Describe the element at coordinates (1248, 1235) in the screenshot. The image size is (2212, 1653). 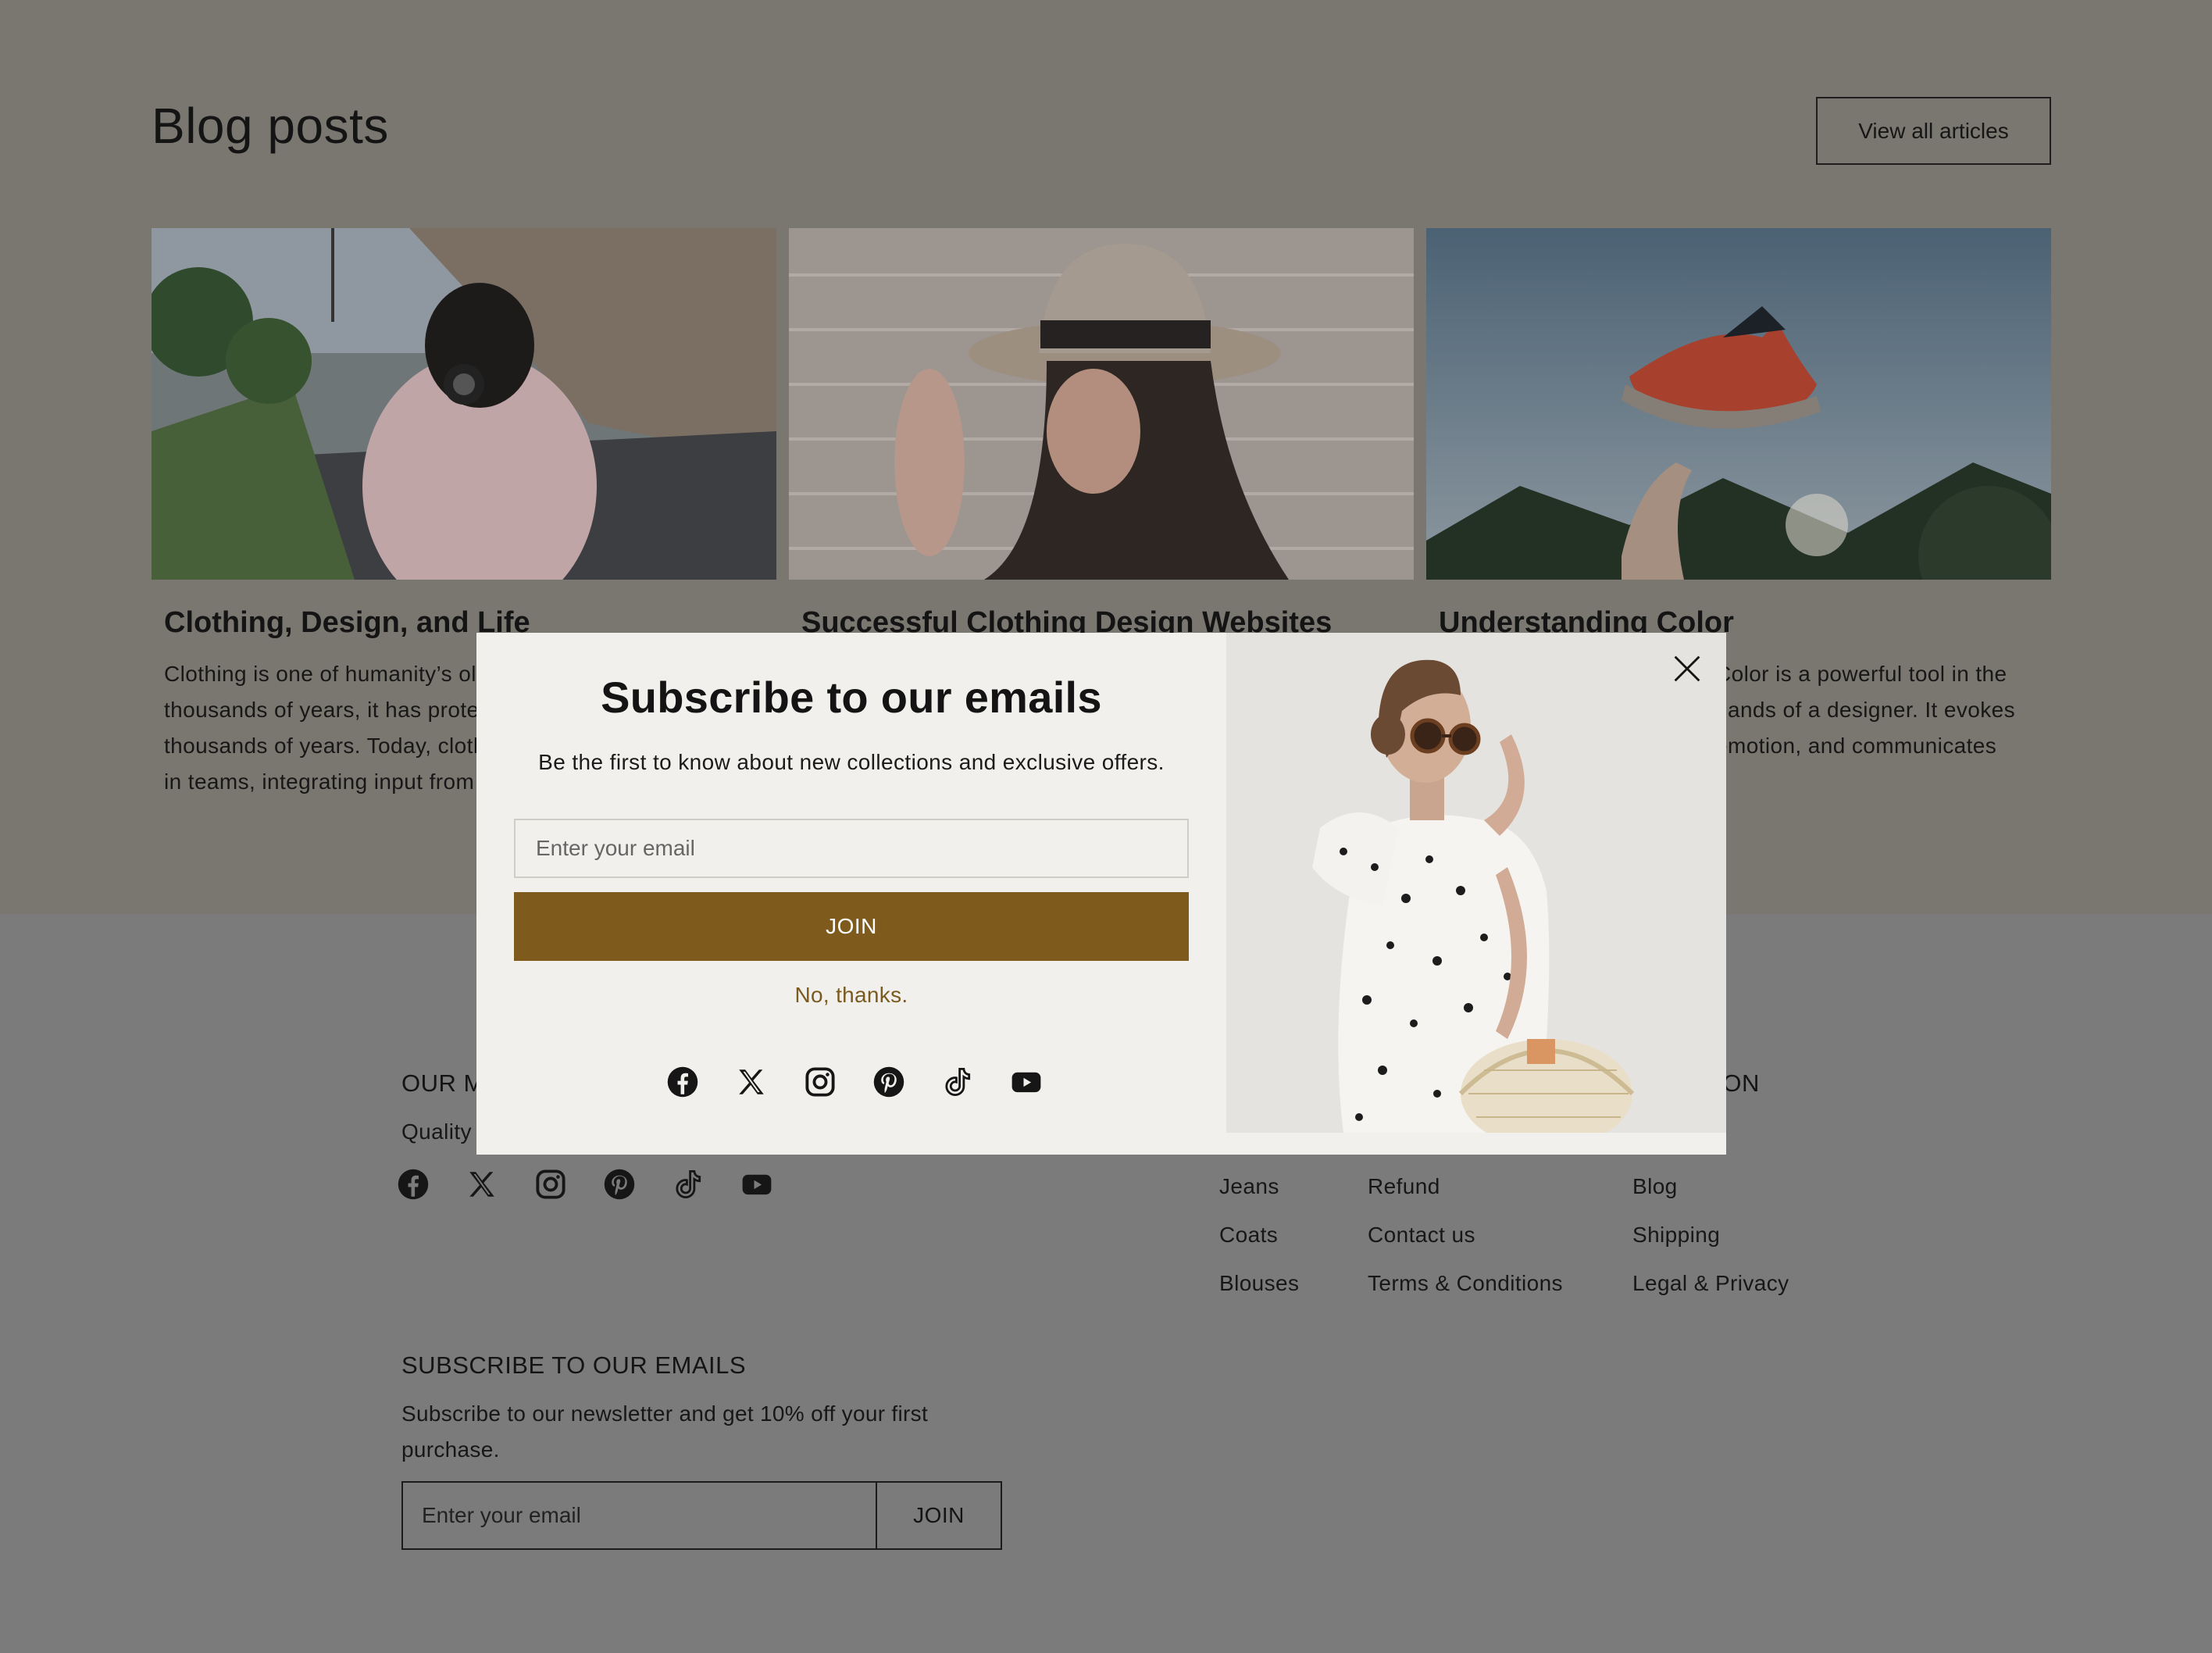
I see `footer-link-coats: Coats` at that location.